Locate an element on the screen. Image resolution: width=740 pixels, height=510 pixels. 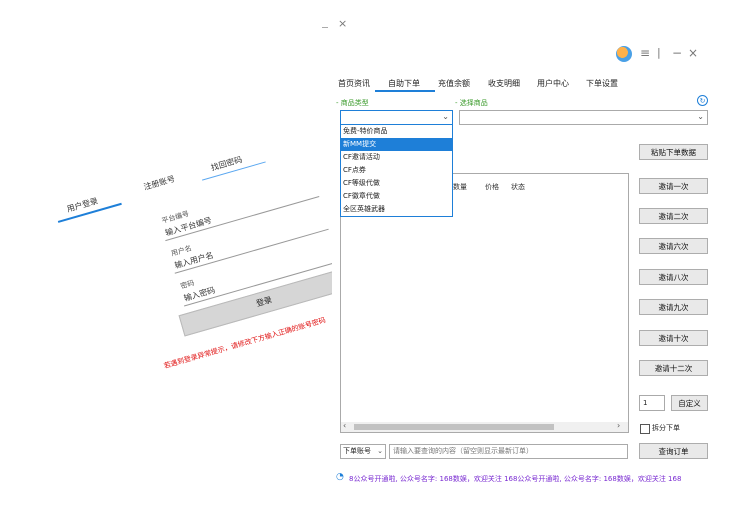
invite-six-button: 邀请六次 is located at coordinates (673, 246).